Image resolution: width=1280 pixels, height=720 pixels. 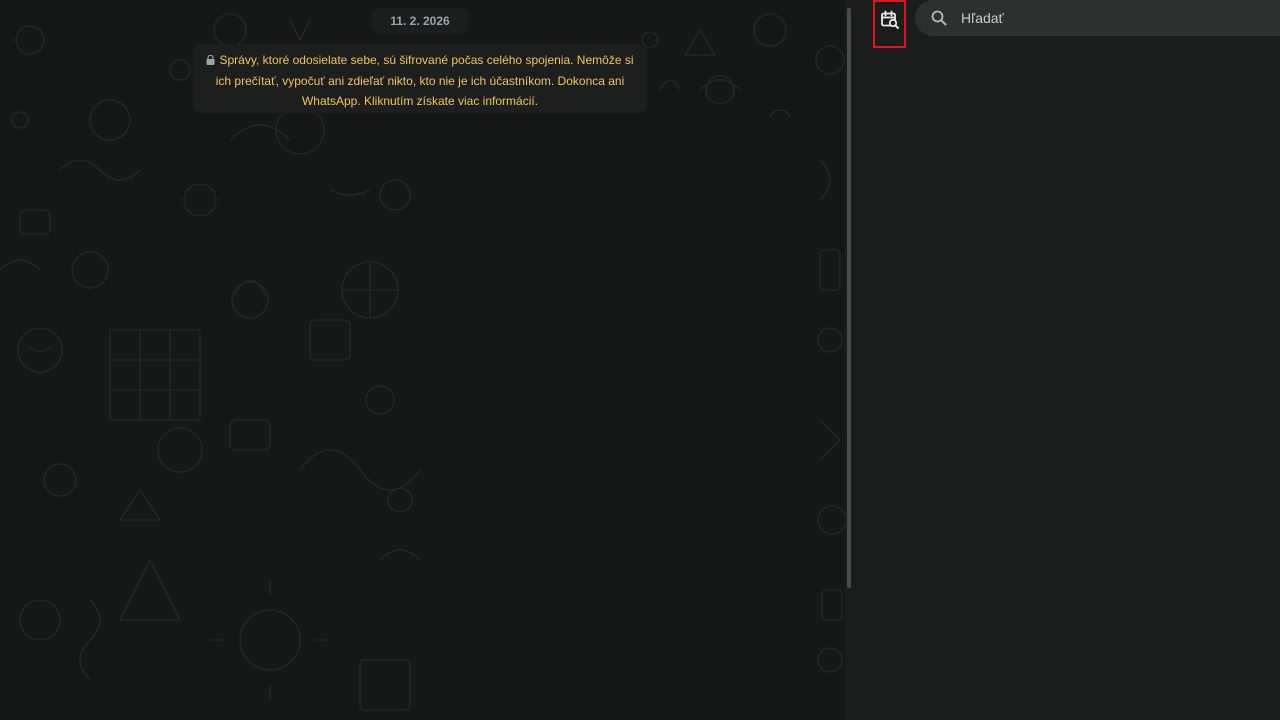 What do you see at coordinates (420, 21) in the screenshot?
I see `date-chip: 11. 2. 2026` at bounding box center [420, 21].